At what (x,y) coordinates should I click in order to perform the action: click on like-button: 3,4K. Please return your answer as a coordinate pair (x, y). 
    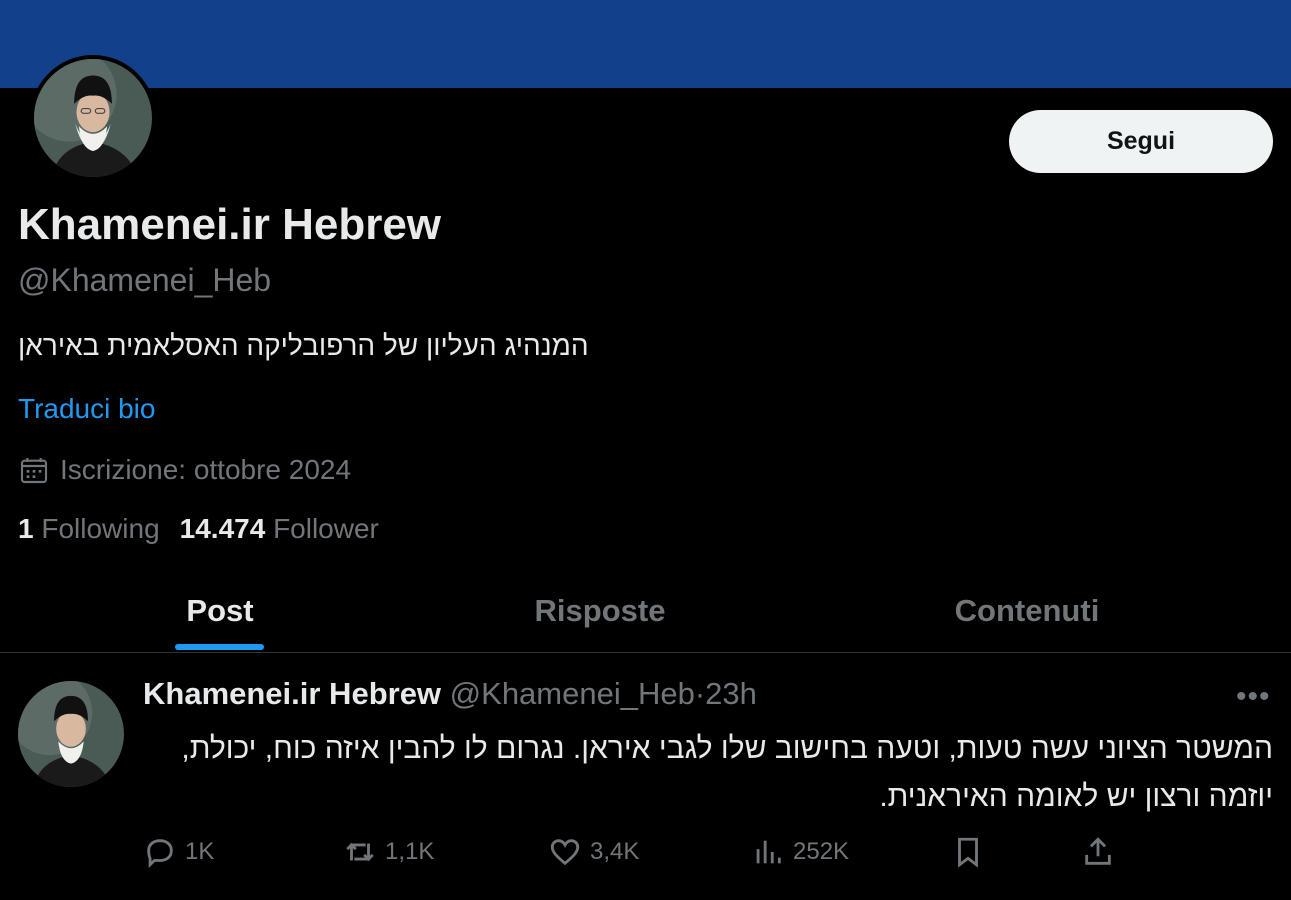
    Looking at the image, I should click on (593, 852).